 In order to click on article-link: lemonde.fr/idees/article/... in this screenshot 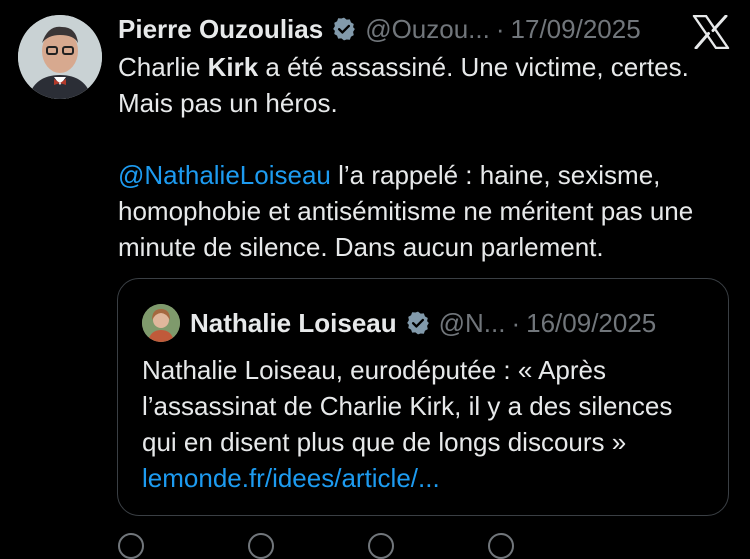, I will do `click(291, 478)`.